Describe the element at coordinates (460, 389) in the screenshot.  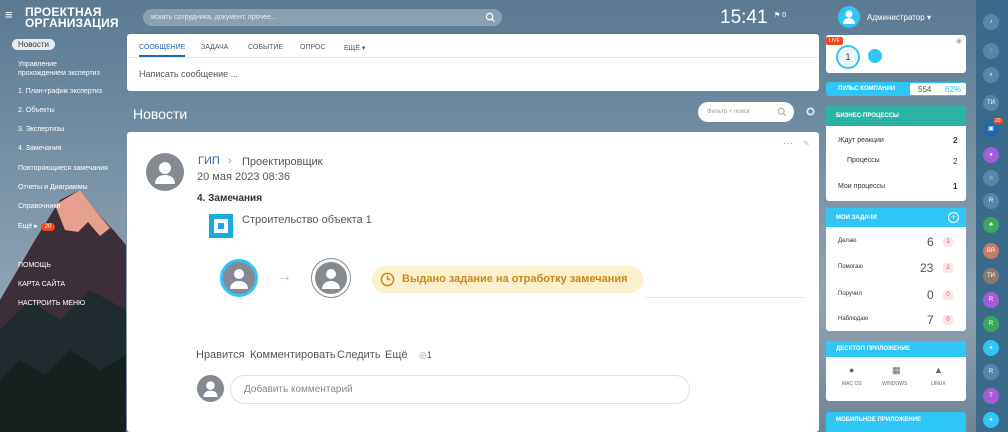
I see `comment-input: Добавить комментарий` at that location.